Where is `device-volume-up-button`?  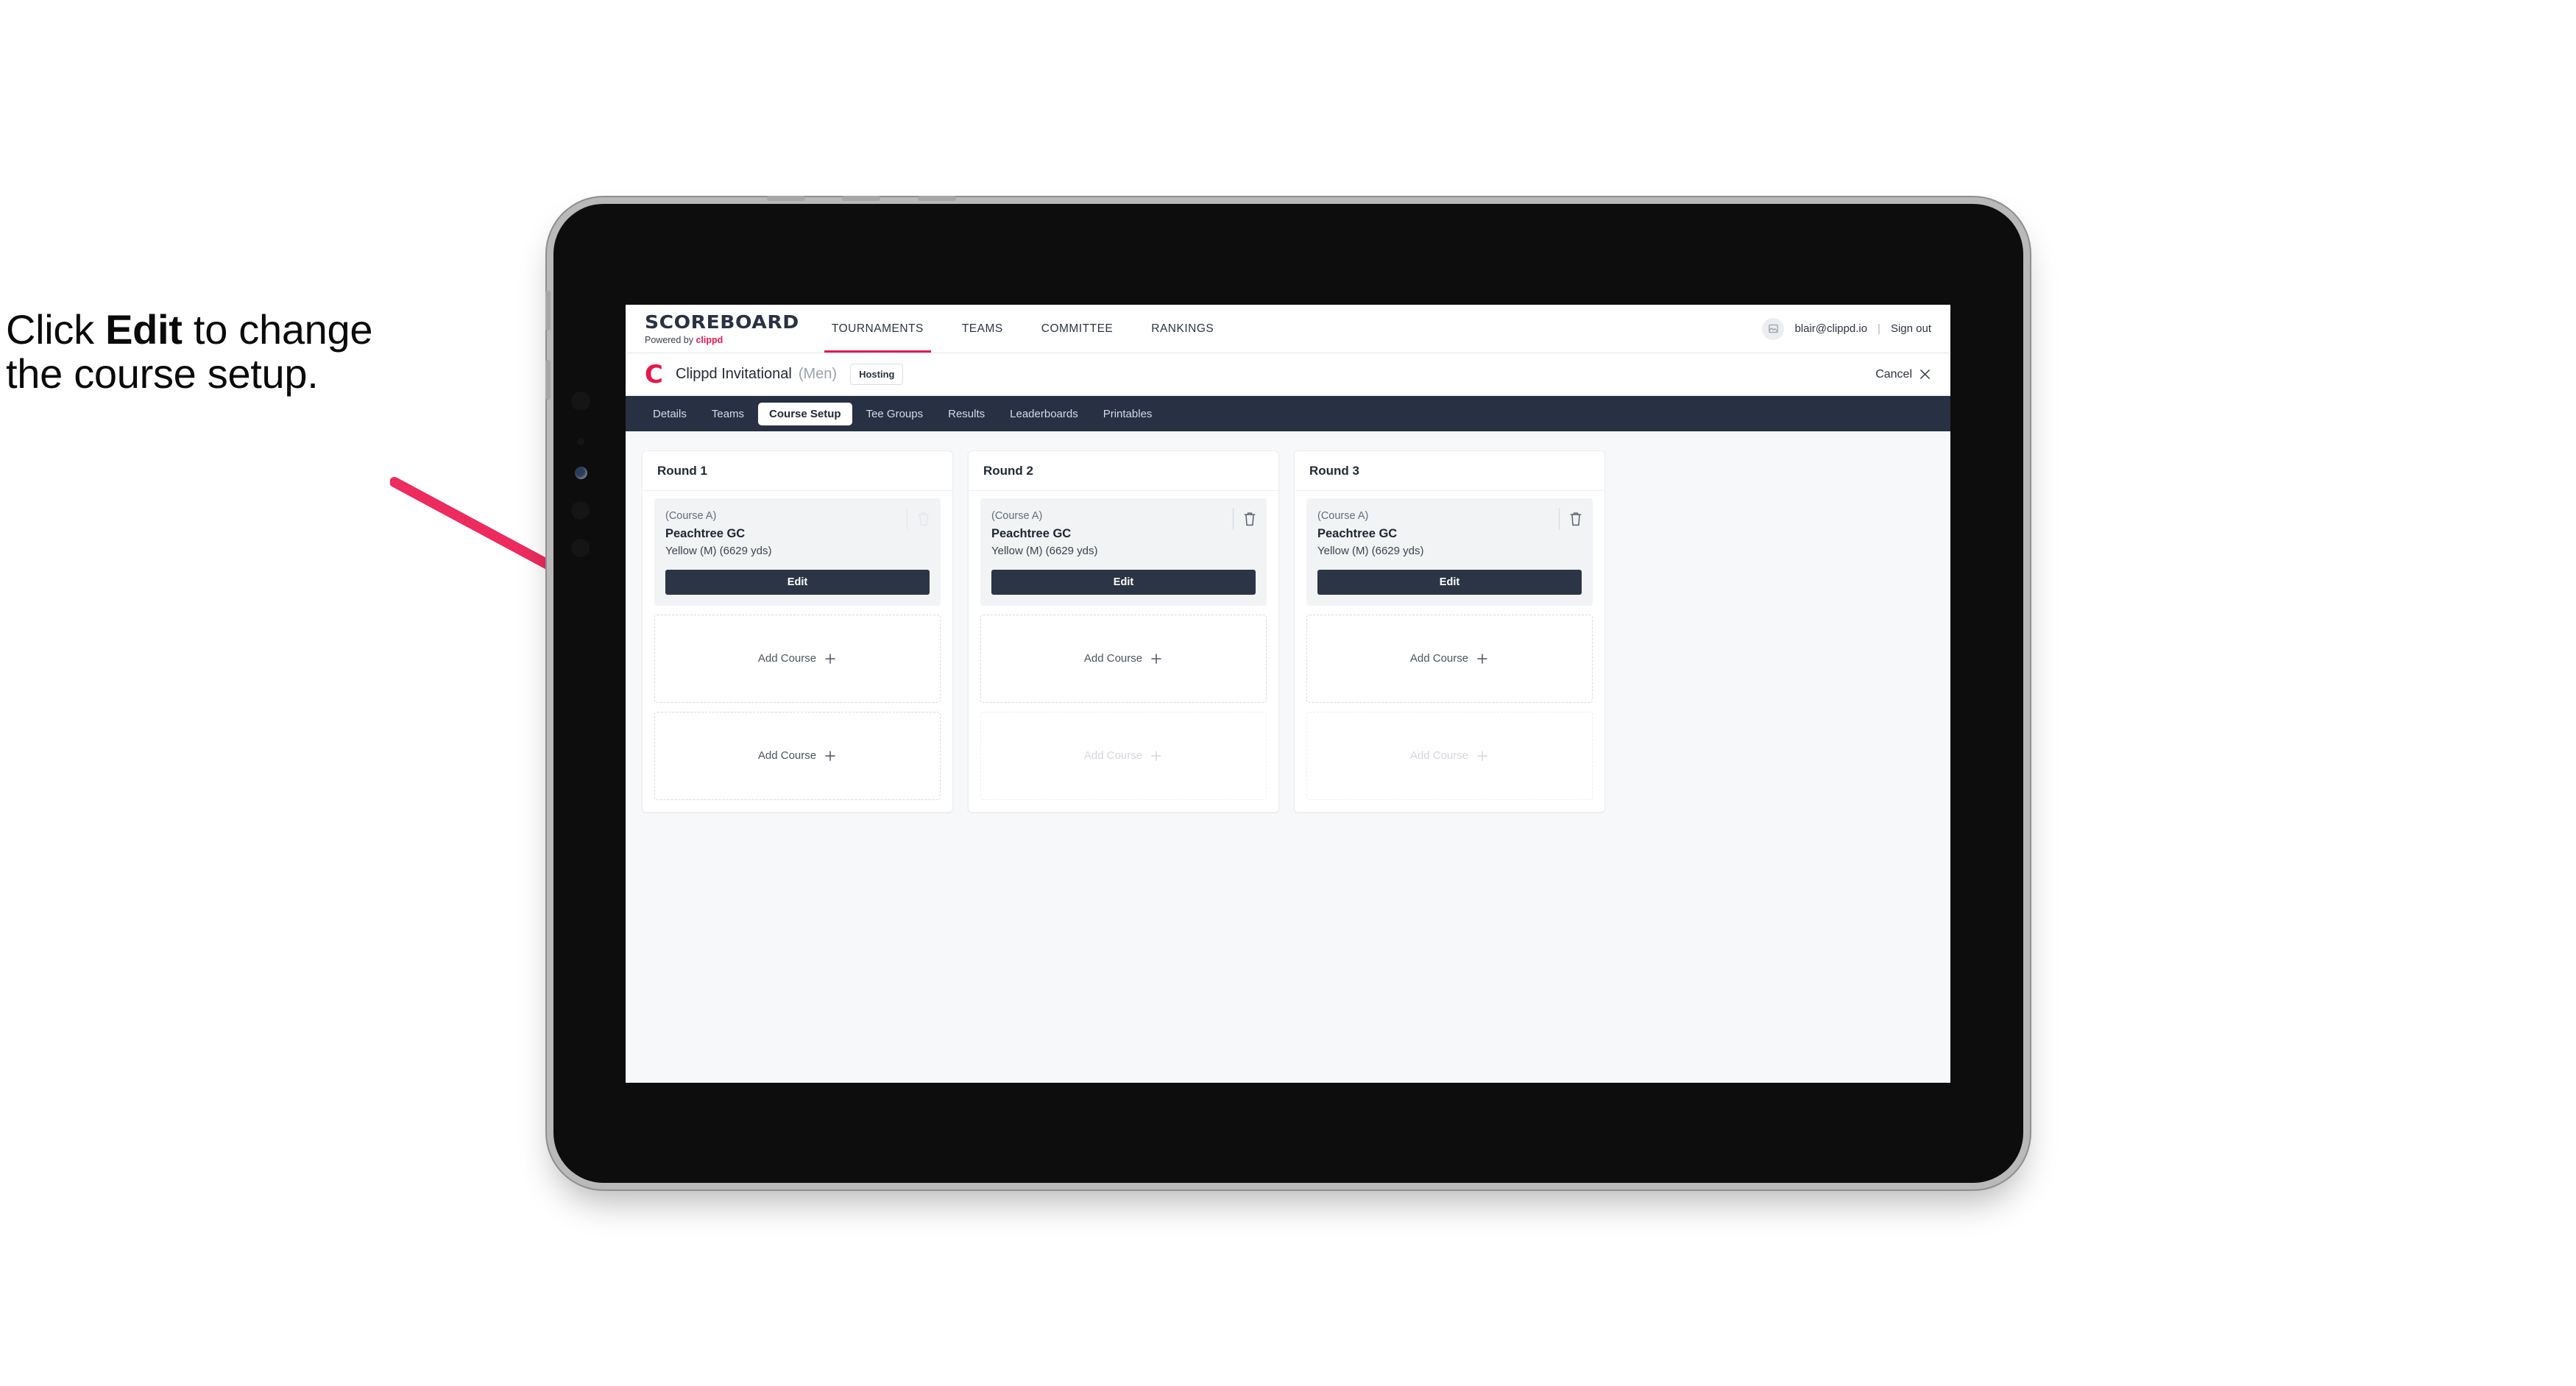 device-volume-up-button is located at coordinates (548, 310).